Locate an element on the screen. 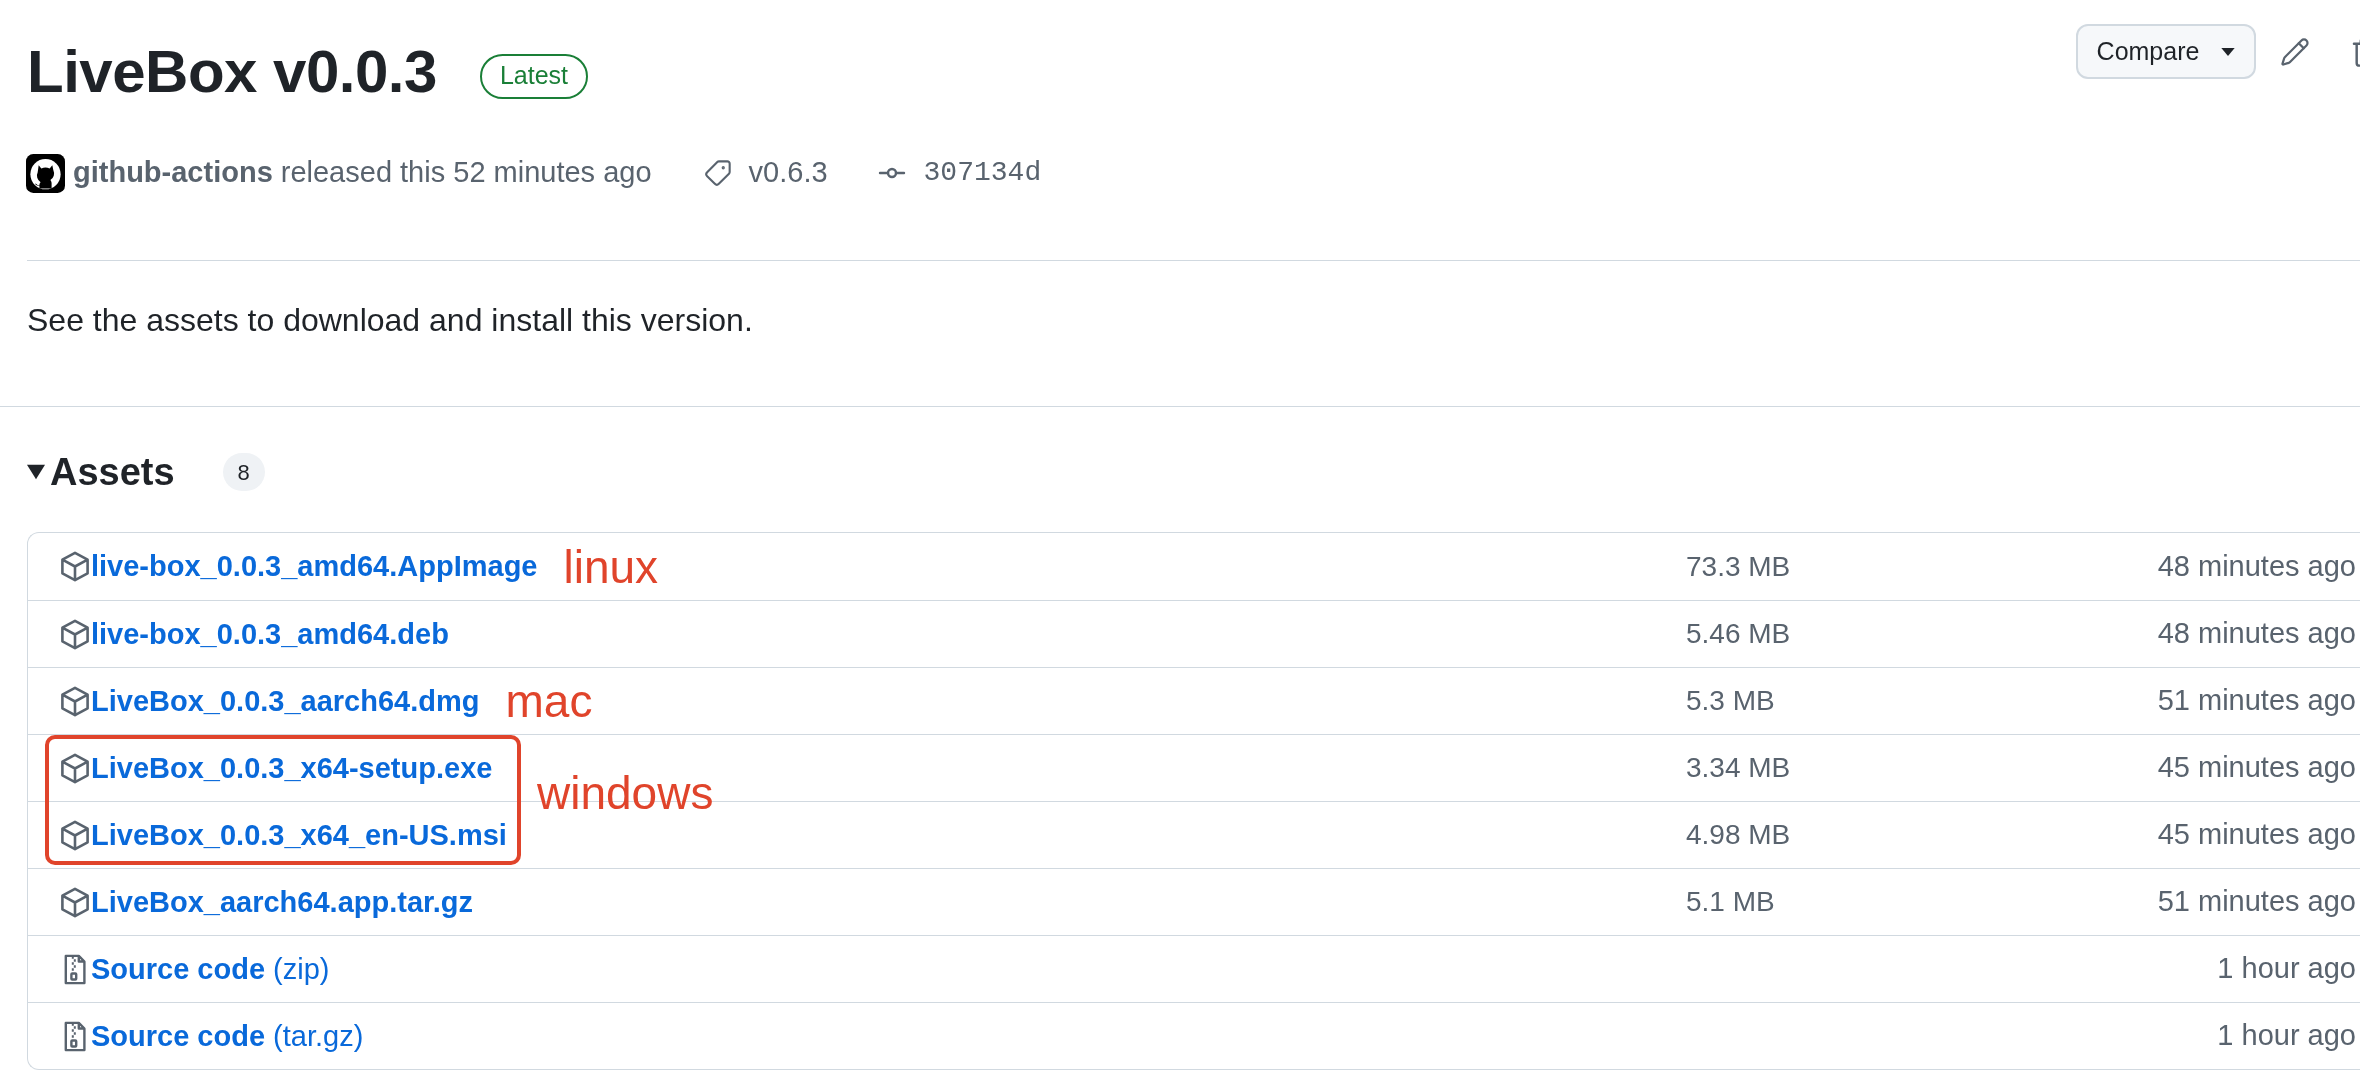  asset-link: Source code (tar.gz) is located at coordinates (227, 1036).